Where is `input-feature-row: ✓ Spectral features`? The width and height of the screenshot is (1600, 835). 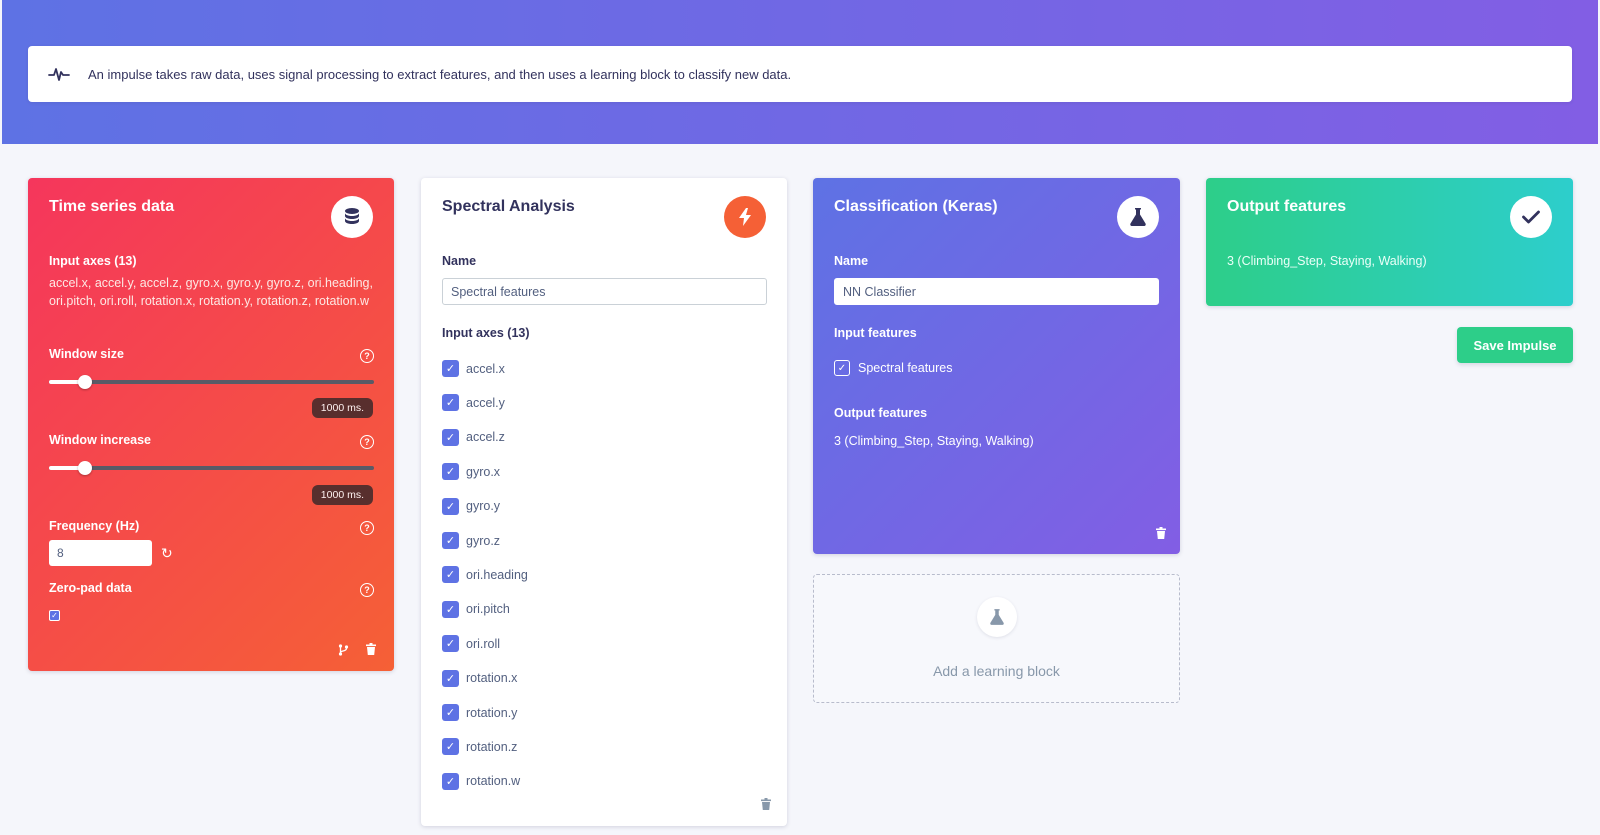
input-feature-row: ✓ Spectral features is located at coordinates (893, 368).